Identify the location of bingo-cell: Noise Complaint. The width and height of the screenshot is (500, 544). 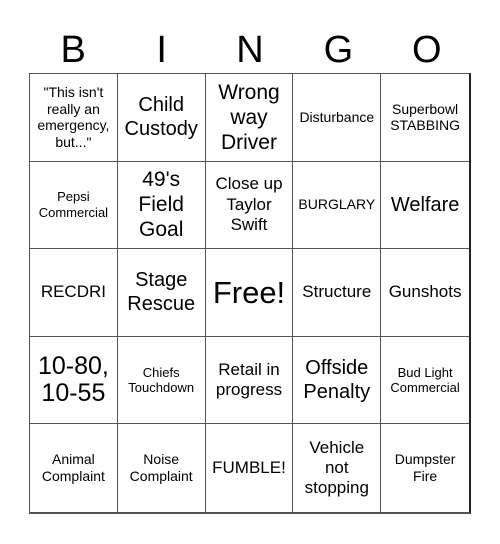
(162, 468).